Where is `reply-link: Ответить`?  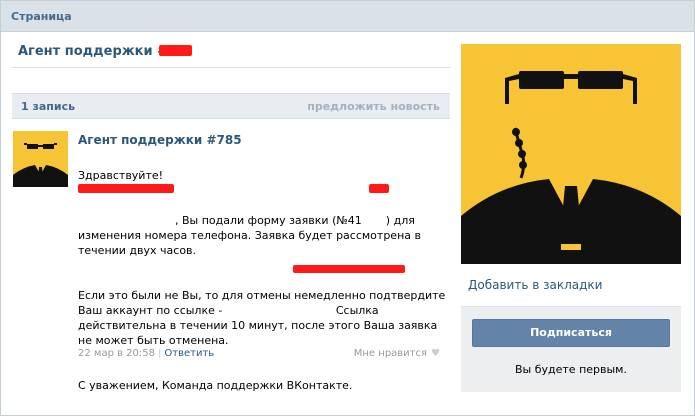 reply-link: Ответить is located at coordinates (189, 353).